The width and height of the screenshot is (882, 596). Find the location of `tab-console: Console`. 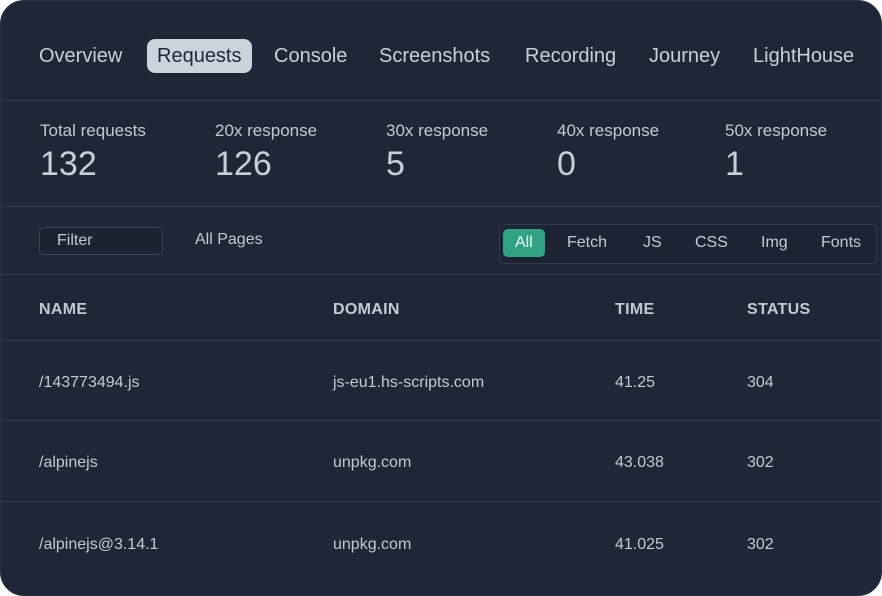

tab-console: Console is located at coordinates (310, 56).